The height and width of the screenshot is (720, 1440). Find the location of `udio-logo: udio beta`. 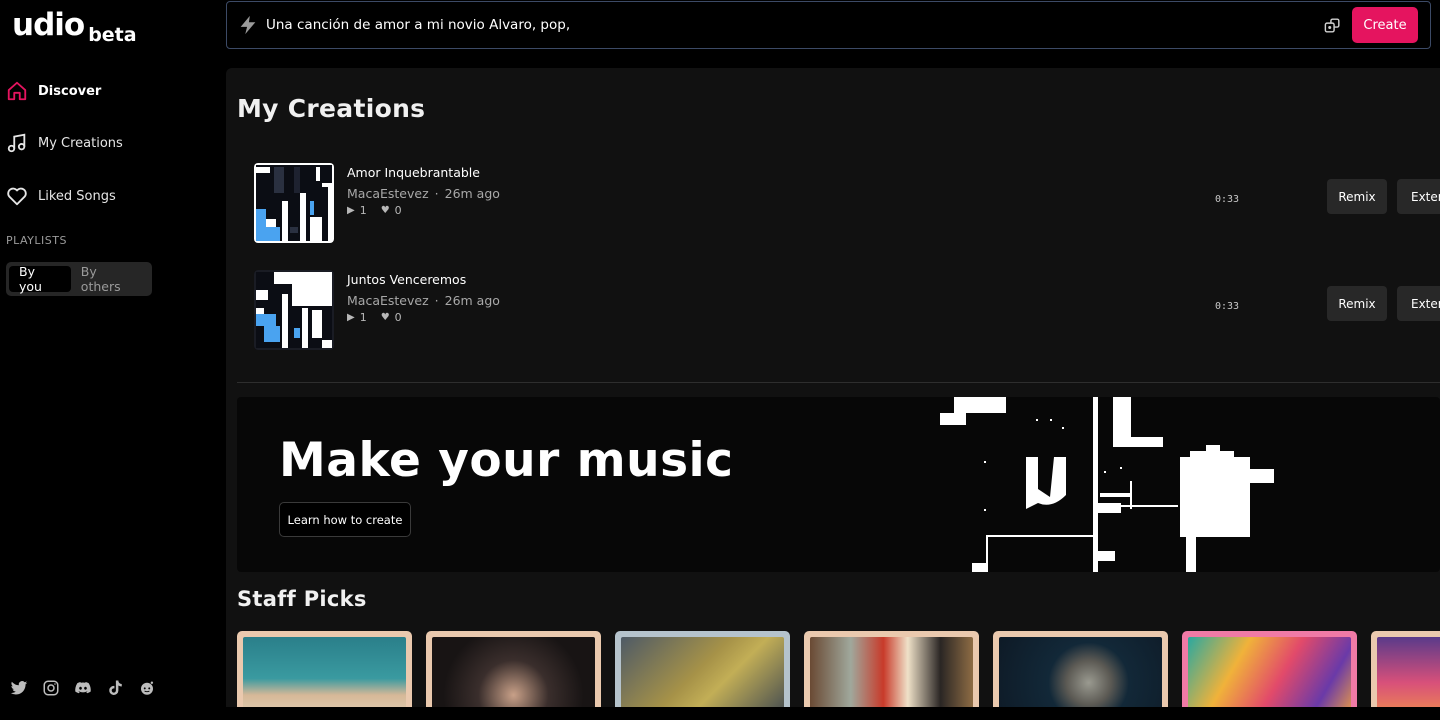

udio-logo: udio beta is located at coordinates (74, 26).